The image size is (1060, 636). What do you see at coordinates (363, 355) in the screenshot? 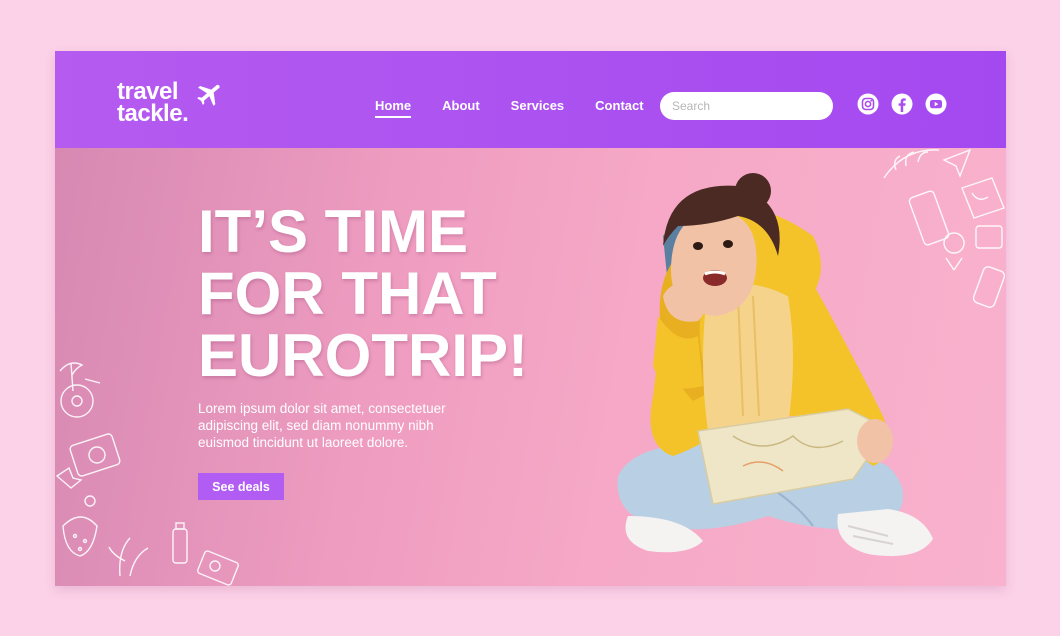
I see `hero-title-line-3: EUROTRIP!` at bounding box center [363, 355].